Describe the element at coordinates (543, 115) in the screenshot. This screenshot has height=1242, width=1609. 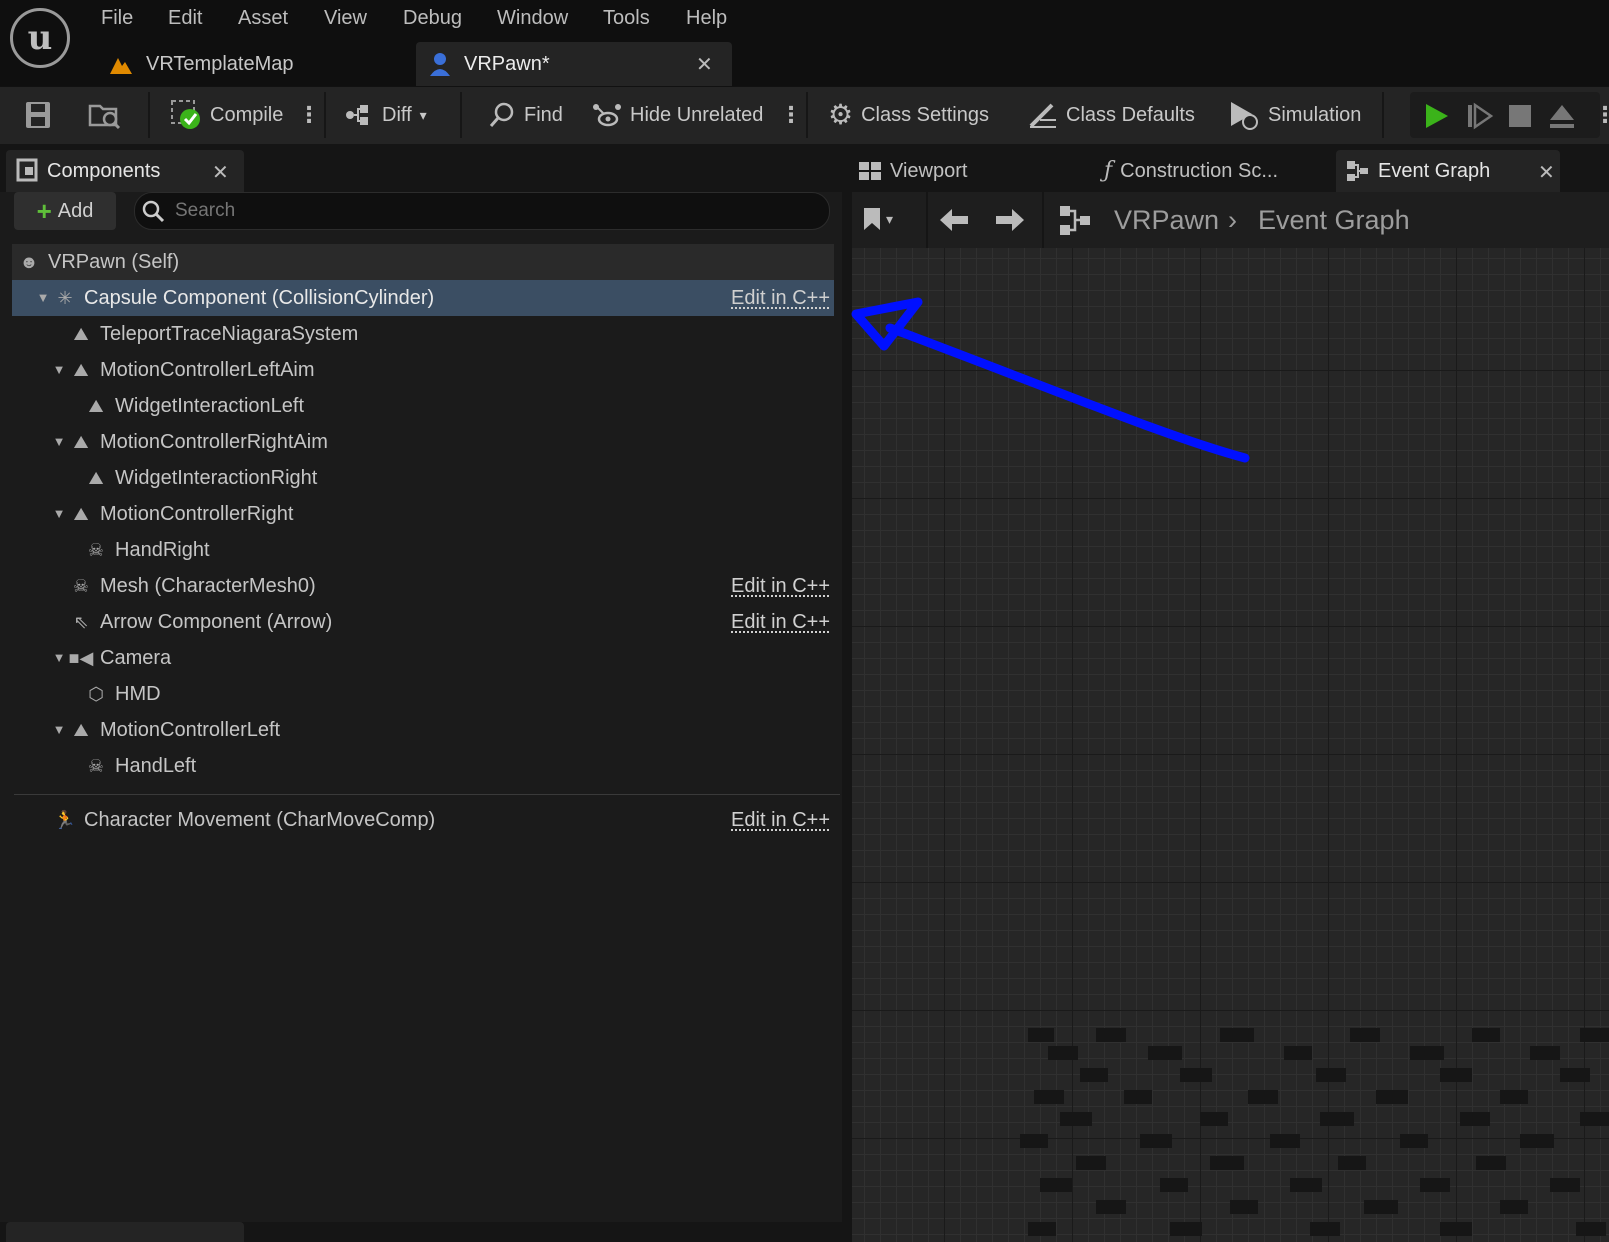
I see `find-label: Find` at that location.